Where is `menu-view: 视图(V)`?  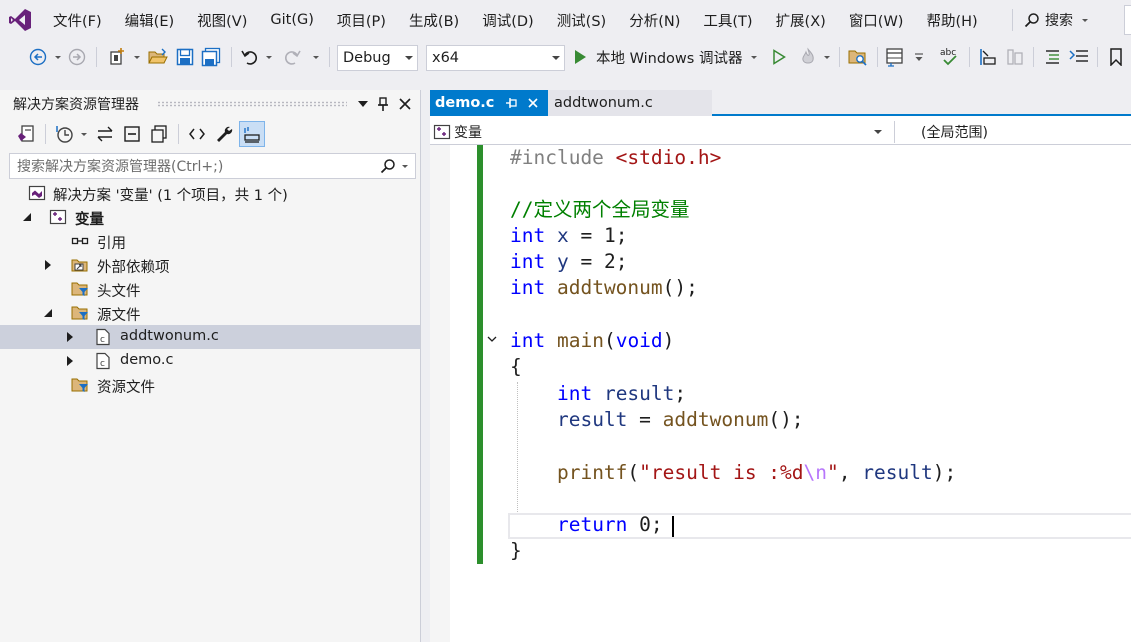
menu-view: 视图(V) is located at coordinates (222, 20).